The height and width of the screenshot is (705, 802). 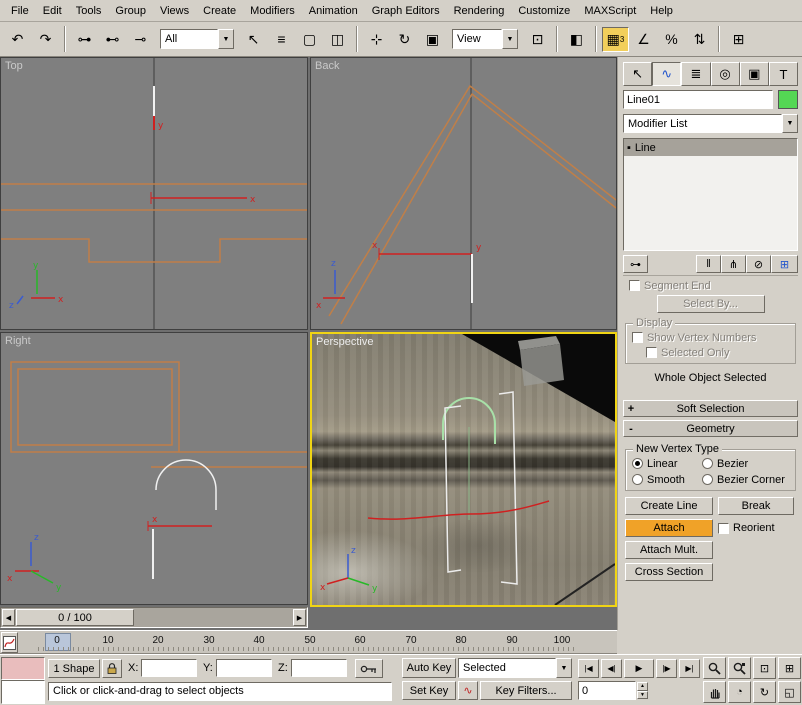 What do you see at coordinates (723, 528) in the screenshot?
I see `reorient-checkbox` at bounding box center [723, 528].